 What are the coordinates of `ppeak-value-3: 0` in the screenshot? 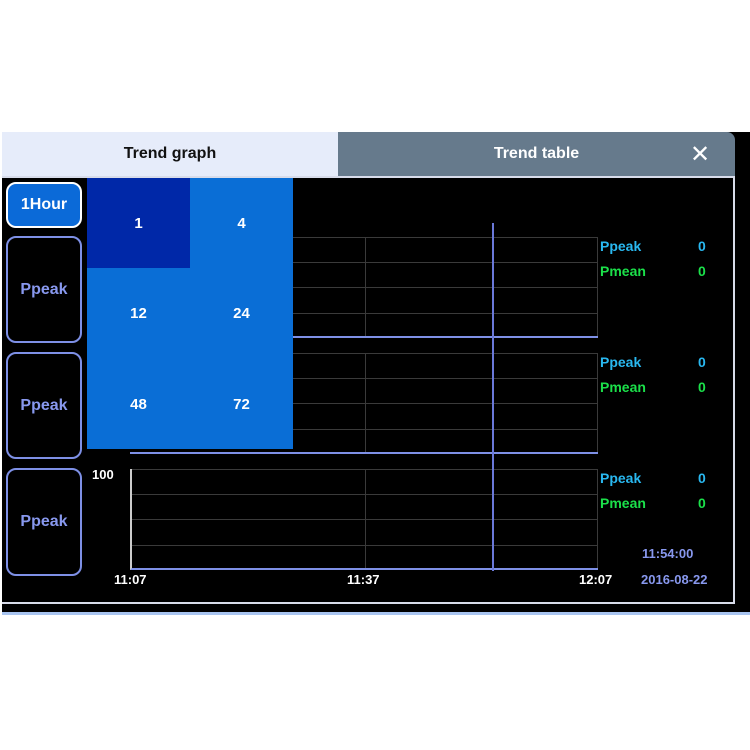 It's located at (702, 478).